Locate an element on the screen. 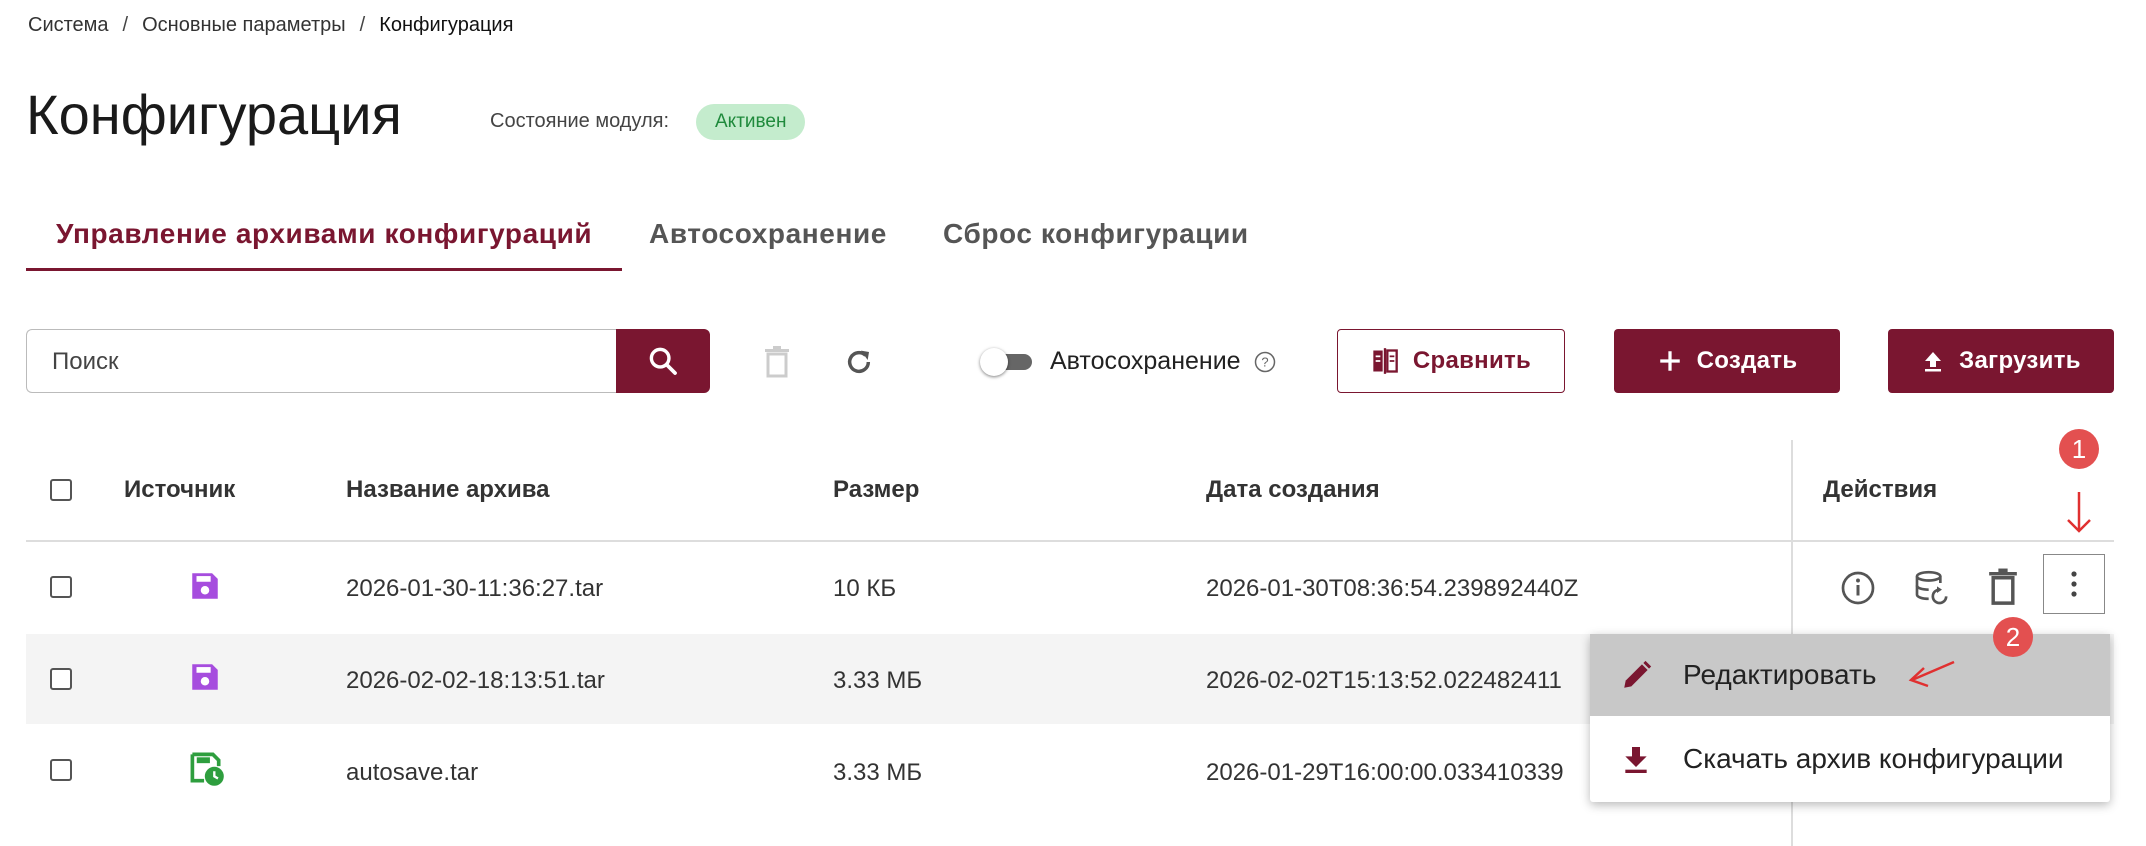 This screenshot has width=2146, height=846. menu-item-edit-label: Редактировать is located at coordinates (1780, 674).